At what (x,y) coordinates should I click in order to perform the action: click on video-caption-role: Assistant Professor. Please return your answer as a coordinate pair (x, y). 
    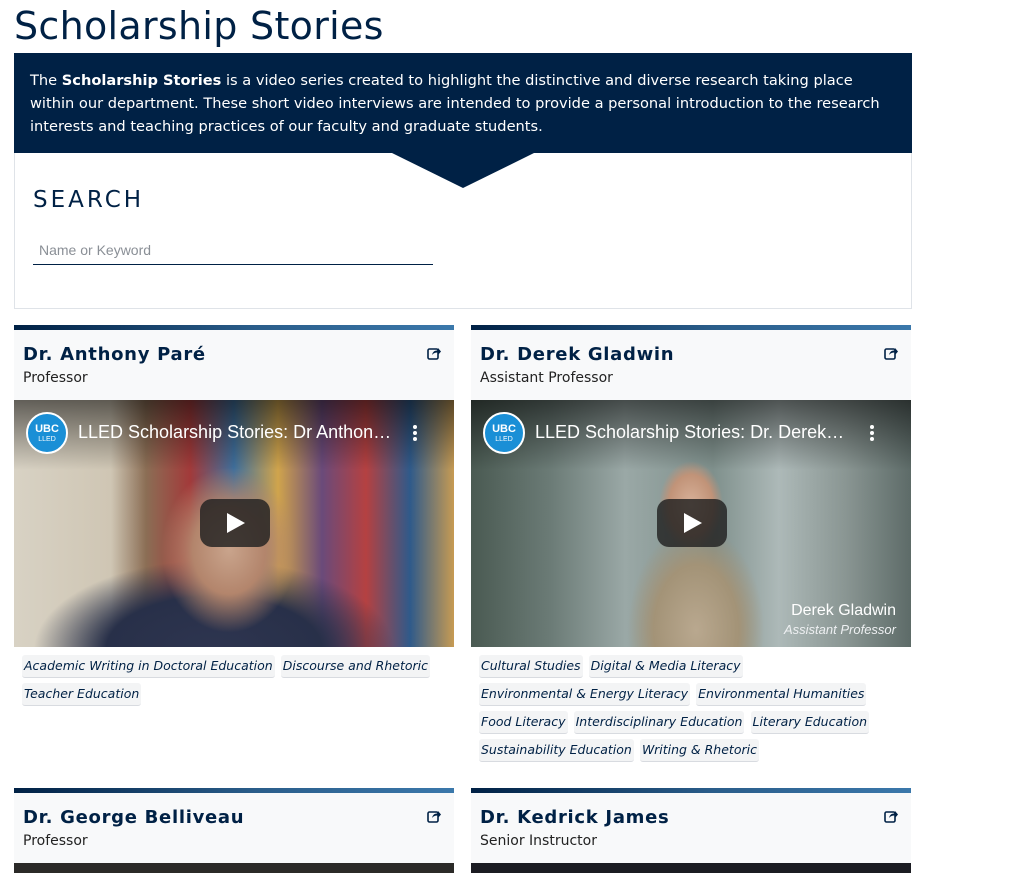
    Looking at the image, I should click on (840, 629).